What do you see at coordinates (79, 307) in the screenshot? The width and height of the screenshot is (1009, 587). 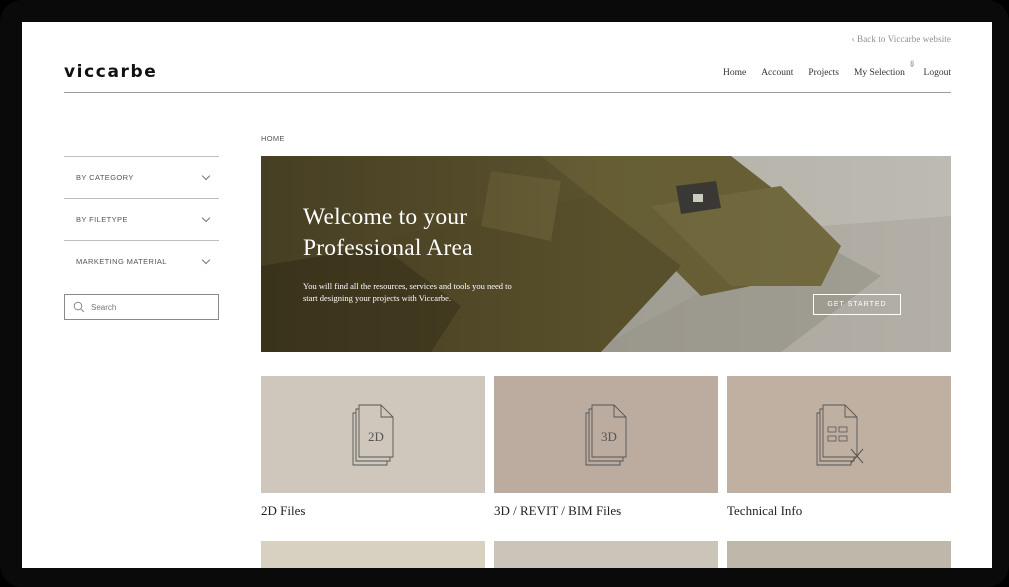 I see `search-icon` at bounding box center [79, 307].